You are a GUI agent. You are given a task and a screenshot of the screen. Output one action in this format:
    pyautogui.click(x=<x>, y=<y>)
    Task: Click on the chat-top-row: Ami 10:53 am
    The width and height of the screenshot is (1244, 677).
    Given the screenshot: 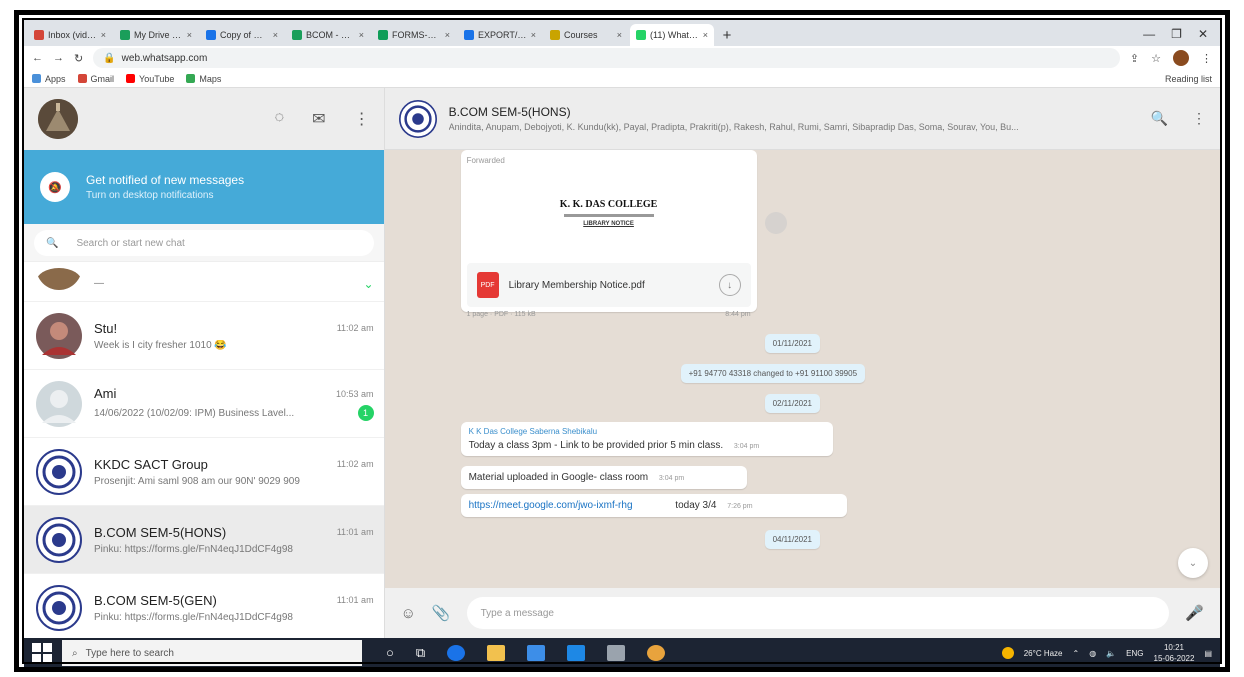 What is the action you would take?
    pyautogui.click(x=234, y=393)
    